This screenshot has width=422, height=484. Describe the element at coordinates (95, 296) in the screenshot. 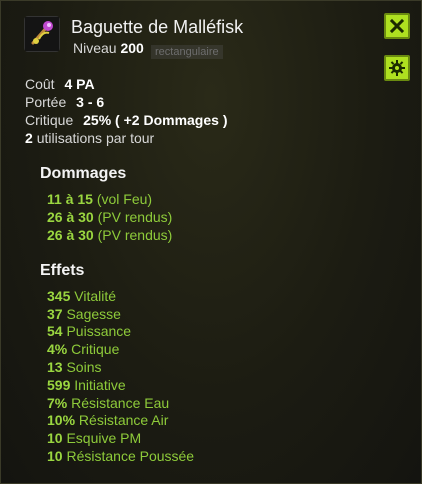

I see `effect-text: Vitalité` at that location.